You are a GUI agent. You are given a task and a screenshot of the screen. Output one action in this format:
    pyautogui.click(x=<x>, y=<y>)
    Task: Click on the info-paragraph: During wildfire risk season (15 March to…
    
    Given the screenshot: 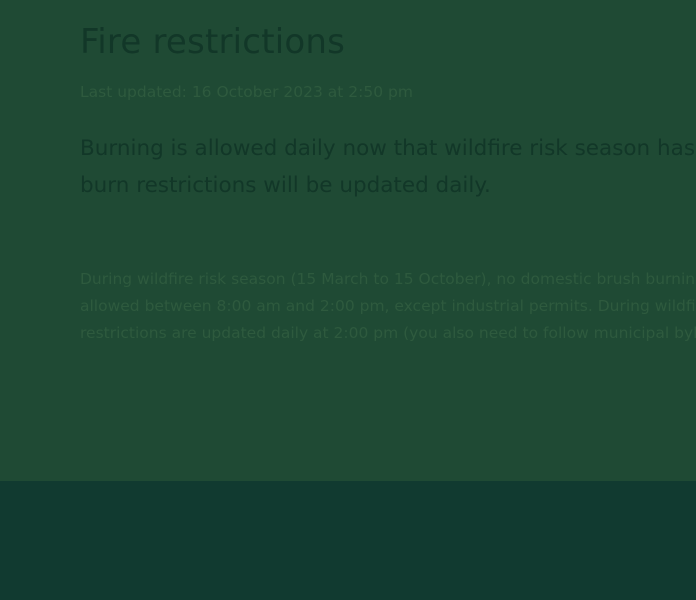 What is the action you would take?
    pyautogui.click(x=388, y=306)
    